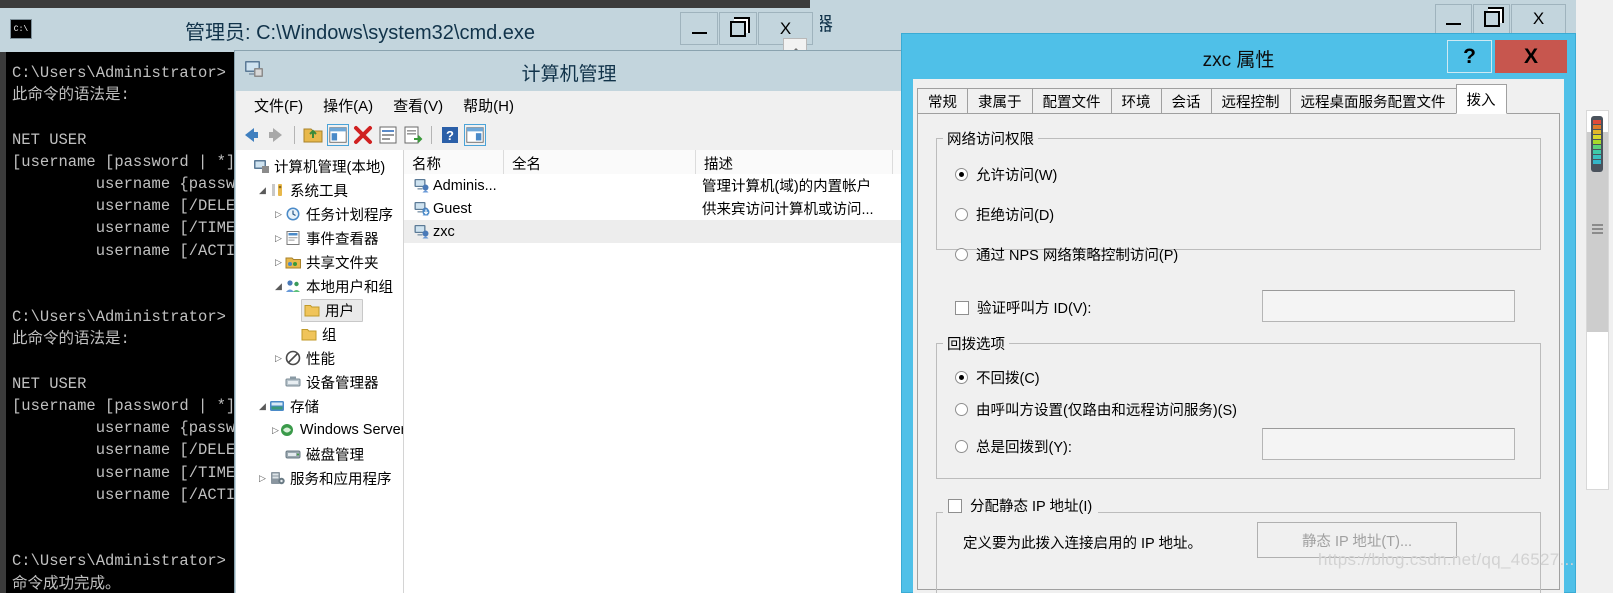  What do you see at coordinates (1453, 19) in the screenshot?
I see `background-minimize-button` at bounding box center [1453, 19].